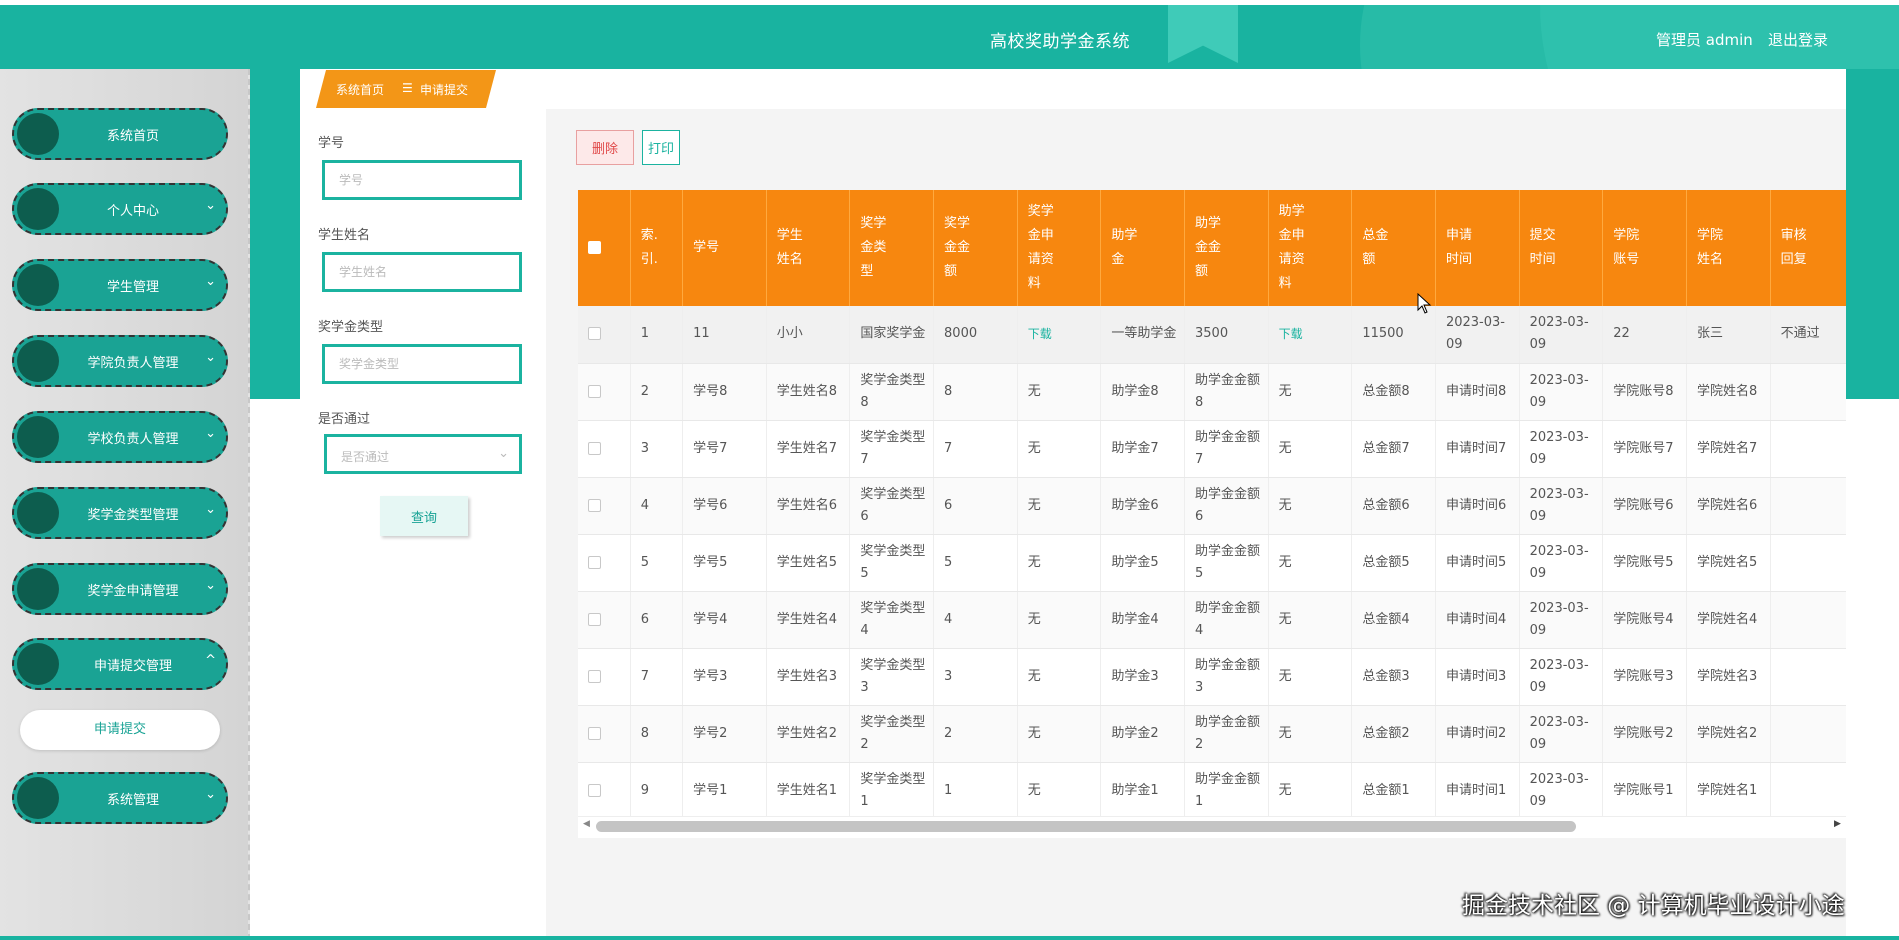 The width and height of the screenshot is (1899, 940). I want to click on table-cell: 2, so click(657, 392).